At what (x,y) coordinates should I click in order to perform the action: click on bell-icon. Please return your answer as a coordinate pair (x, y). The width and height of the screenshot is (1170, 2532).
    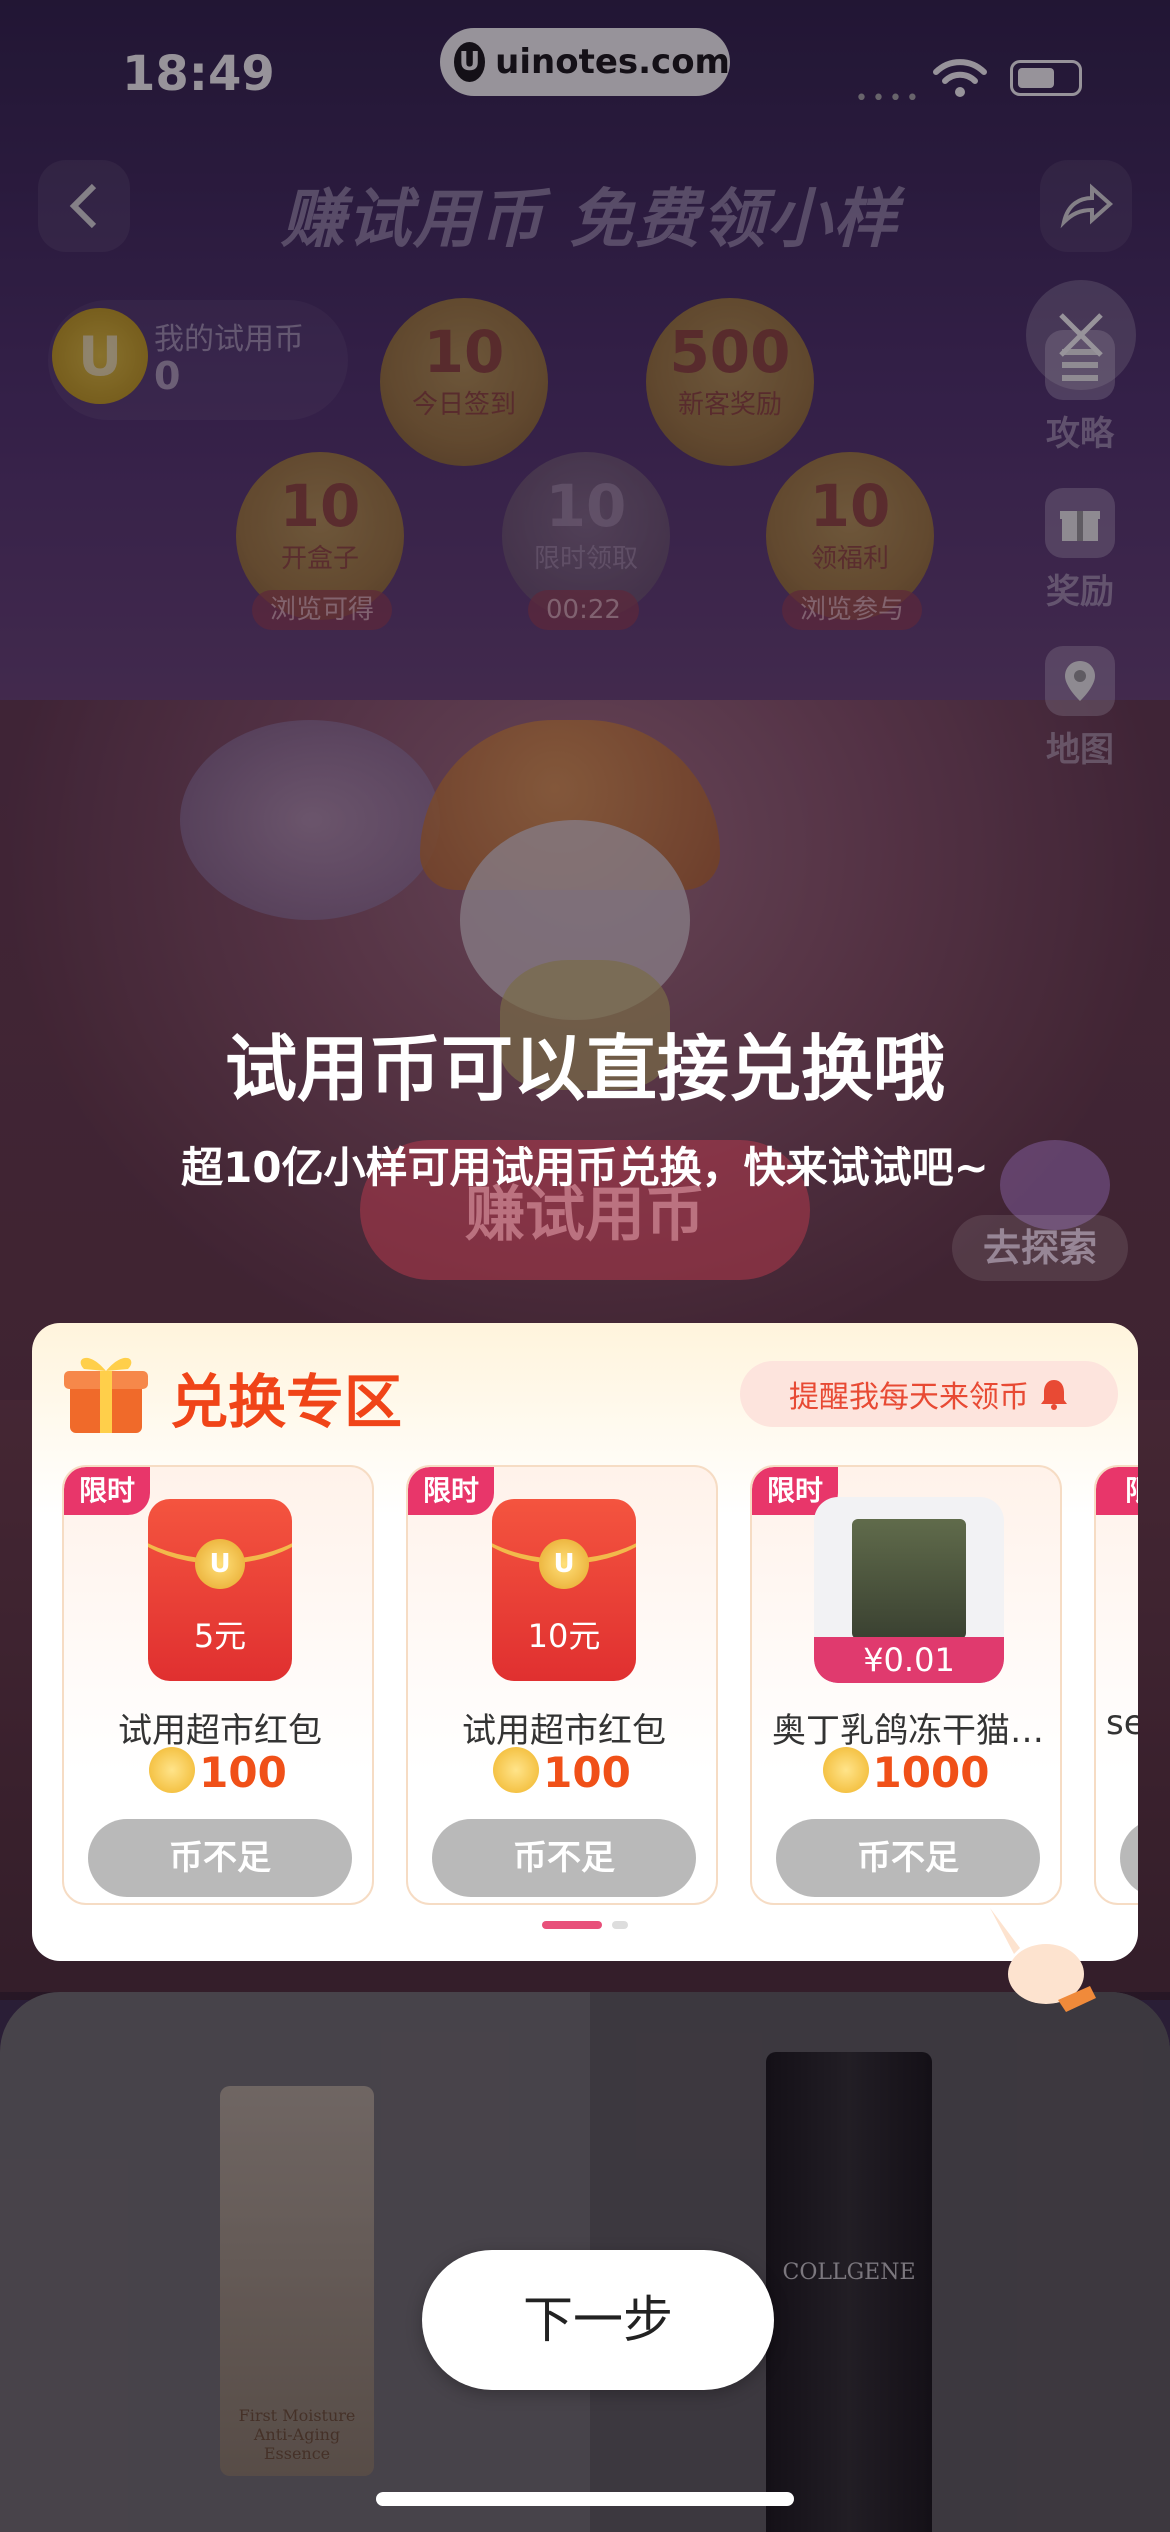
    Looking at the image, I should click on (1054, 1395).